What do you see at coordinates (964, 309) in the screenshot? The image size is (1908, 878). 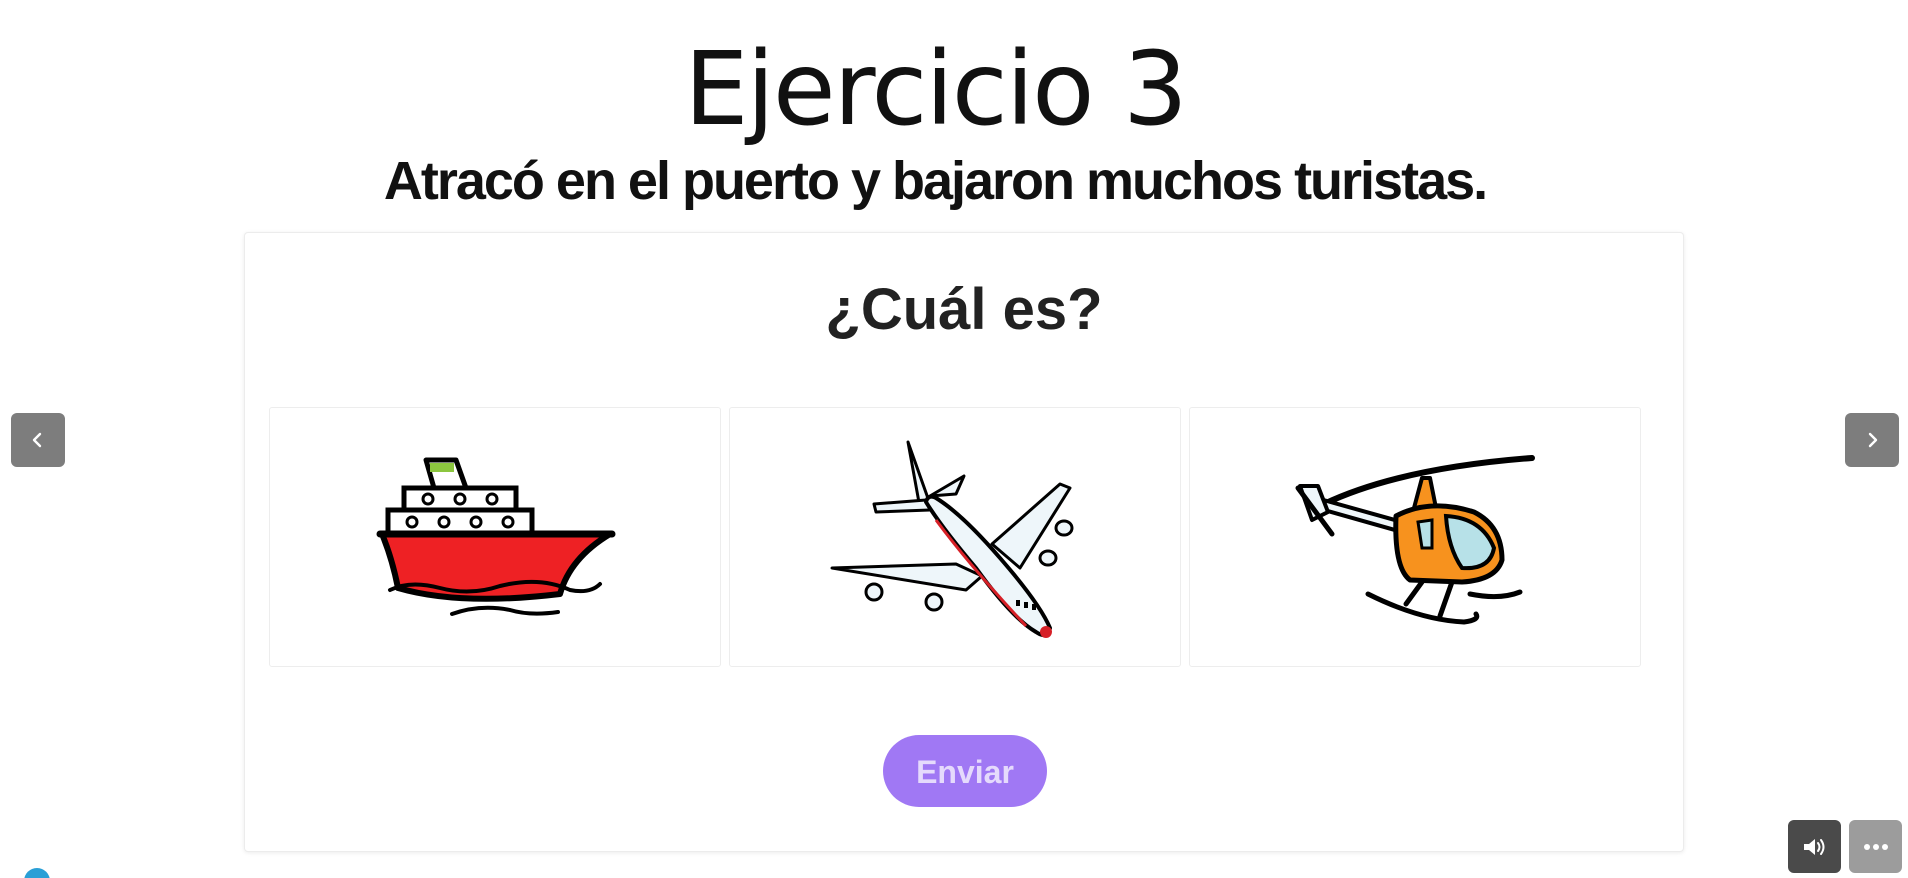 I see `question-text: ¿Cuál es?` at bounding box center [964, 309].